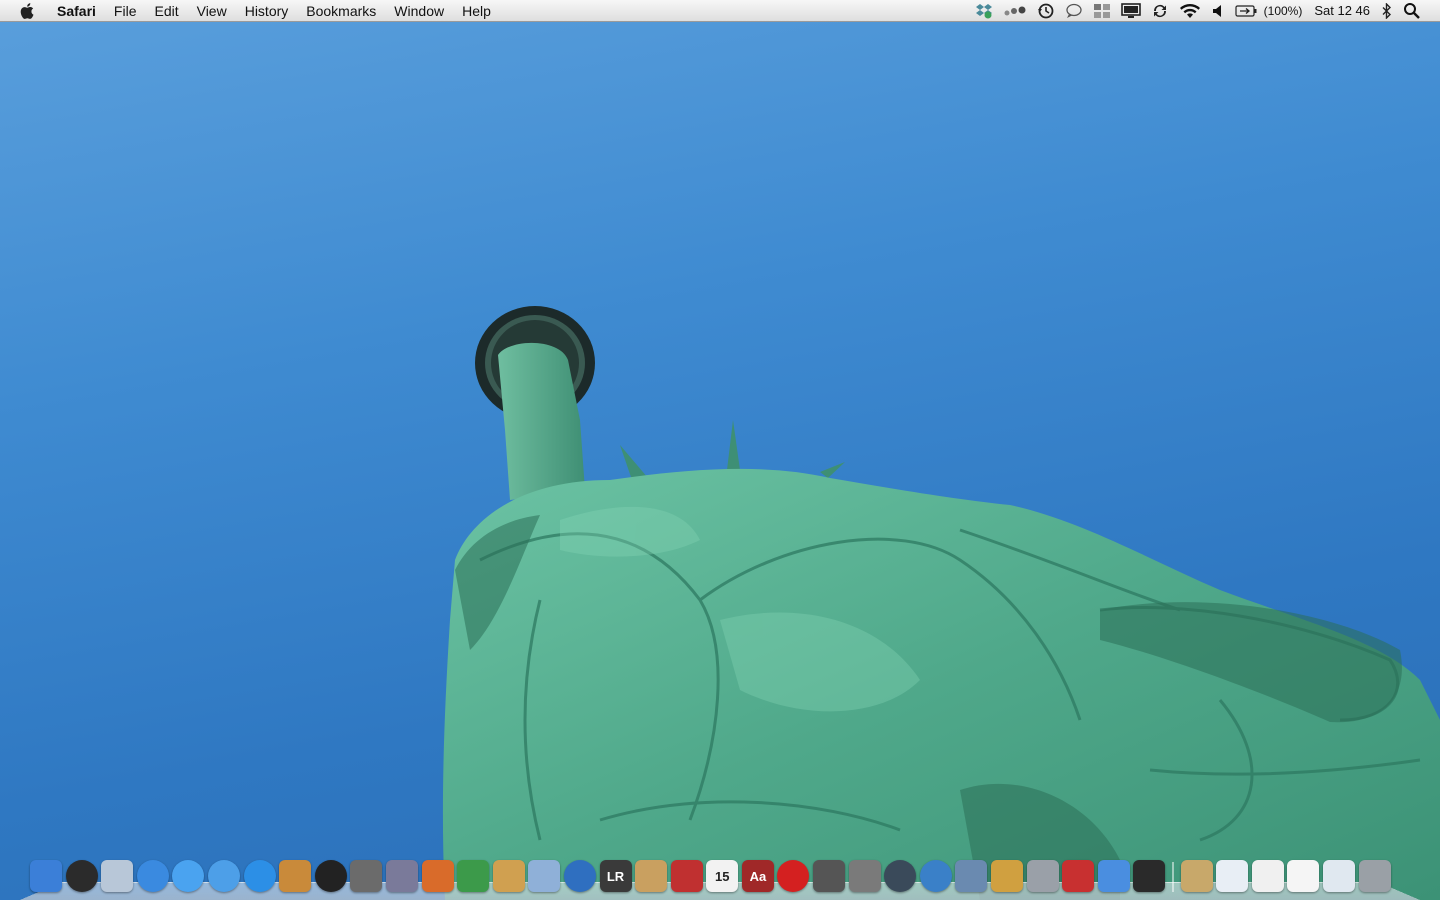  What do you see at coordinates (366, 876) in the screenshot?
I see `dock-item-imovie-icon` at bounding box center [366, 876].